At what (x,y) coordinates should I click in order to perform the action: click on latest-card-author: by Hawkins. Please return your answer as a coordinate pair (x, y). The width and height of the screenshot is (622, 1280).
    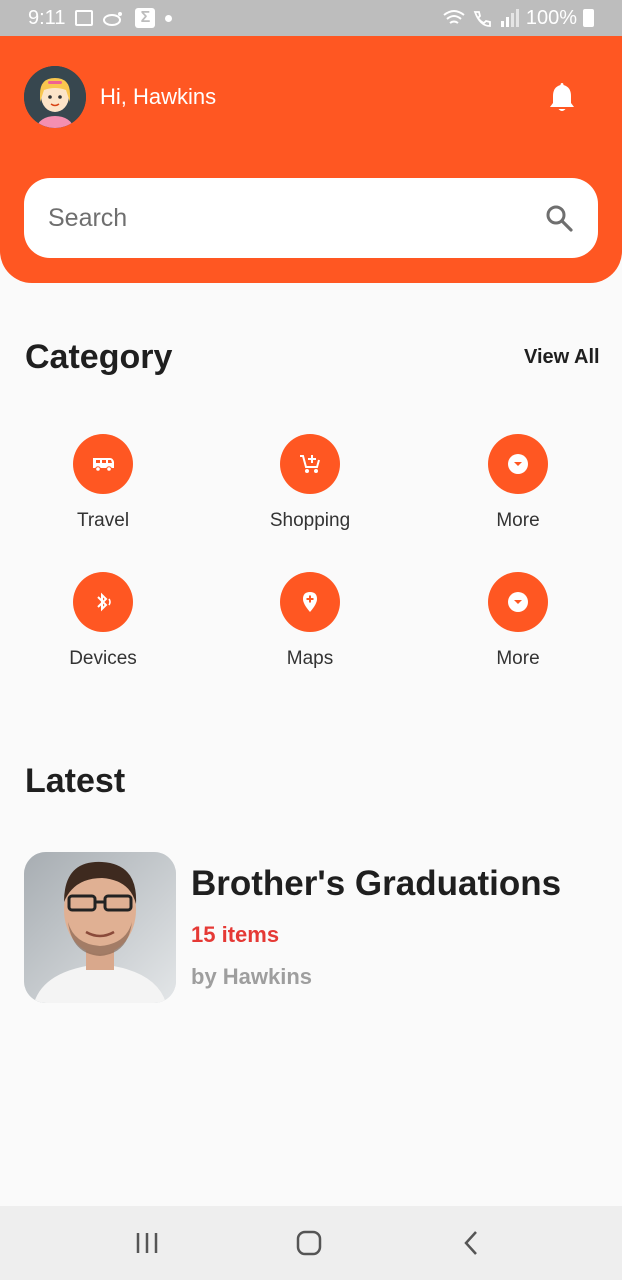
    Looking at the image, I should click on (252, 976).